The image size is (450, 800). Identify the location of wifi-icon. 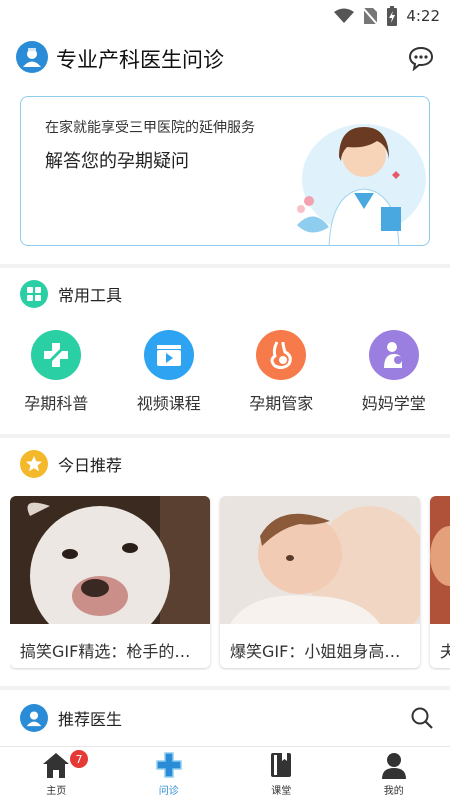
(344, 15).